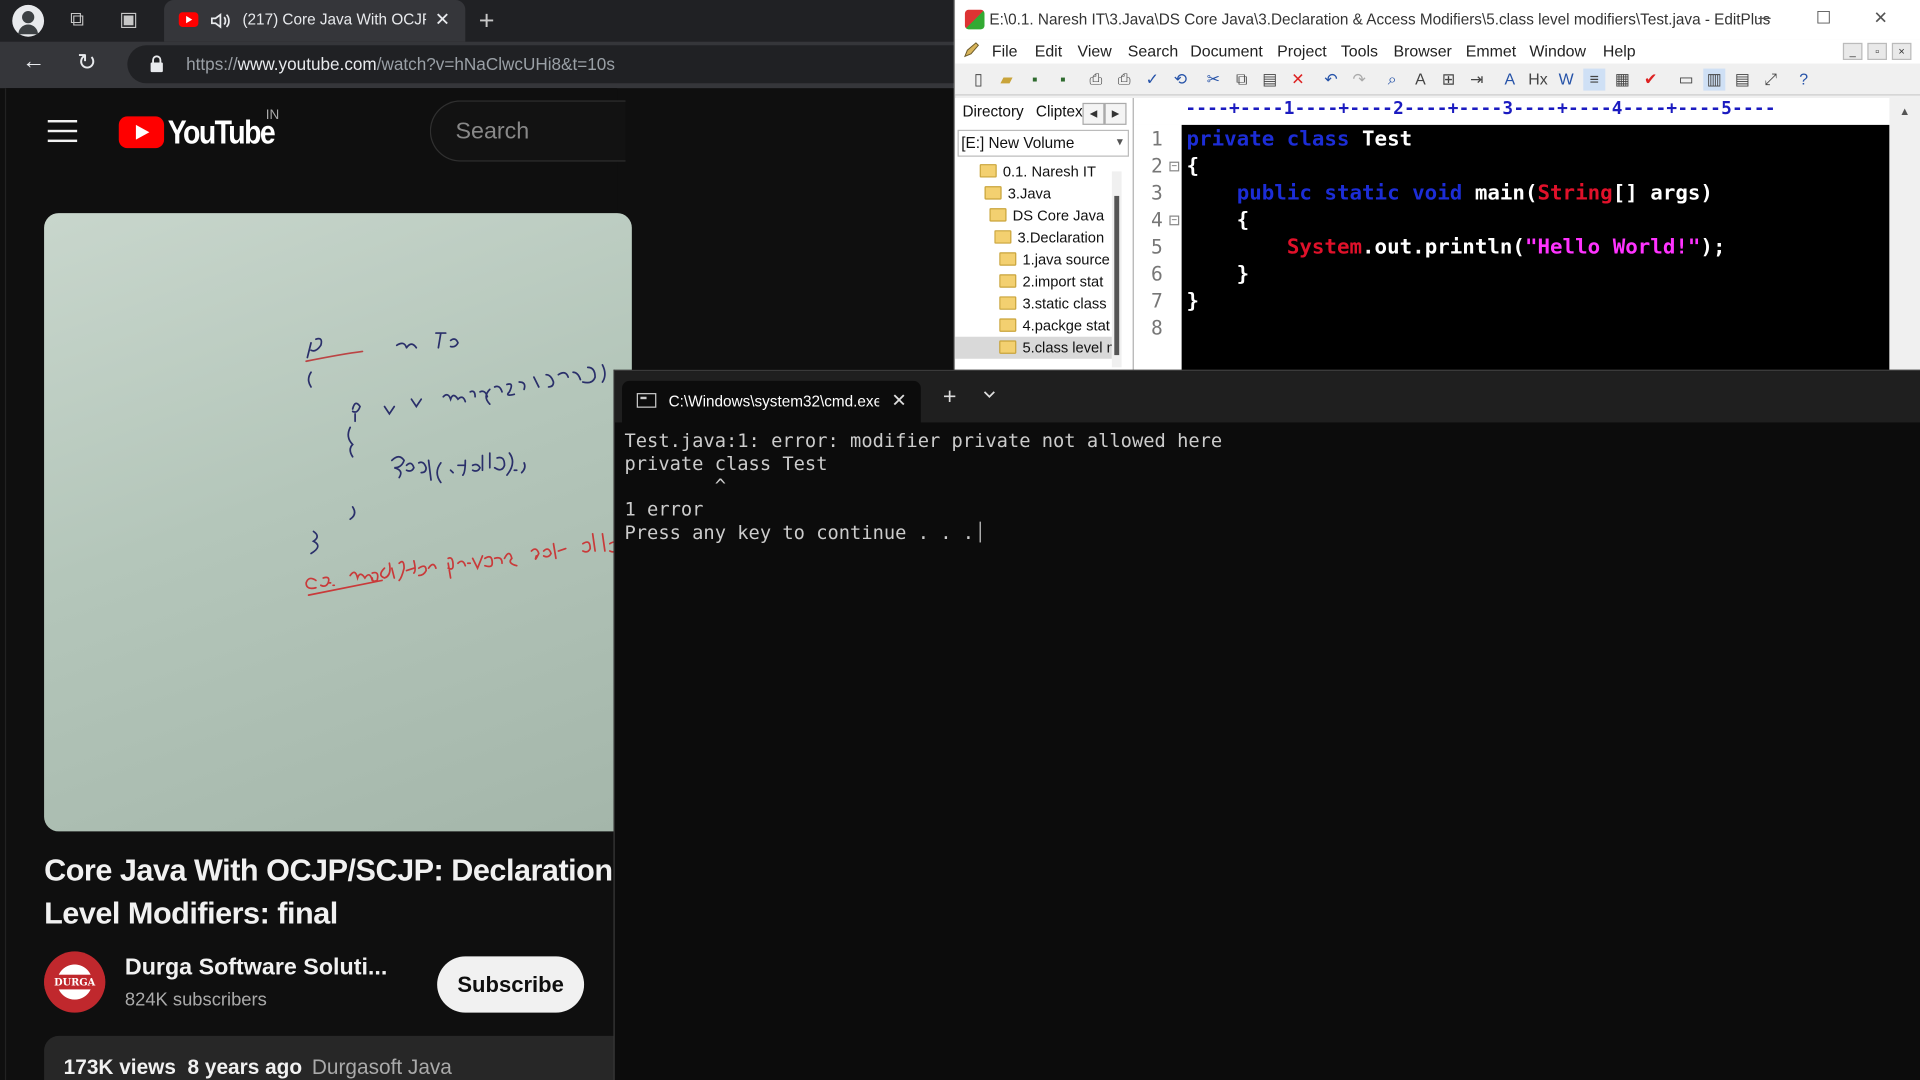  I want to click on close-tab-icon: ✕, so click(442, 20).